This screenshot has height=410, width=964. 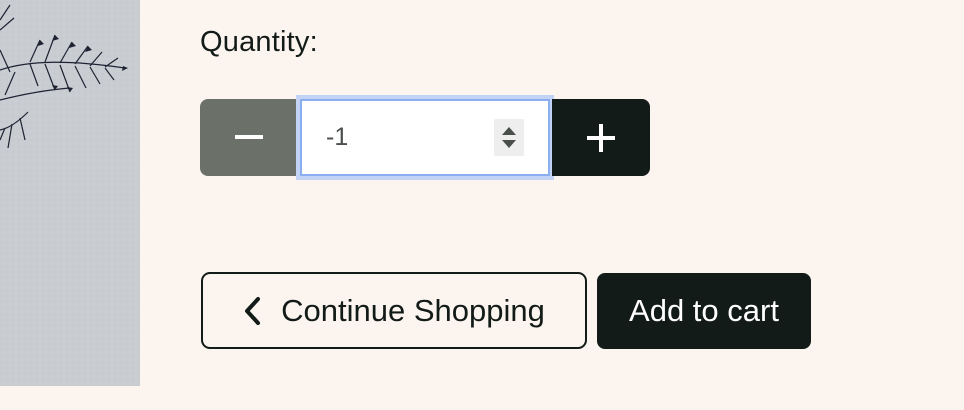 I want to click on decrement-button, so click(x=249, y=137).